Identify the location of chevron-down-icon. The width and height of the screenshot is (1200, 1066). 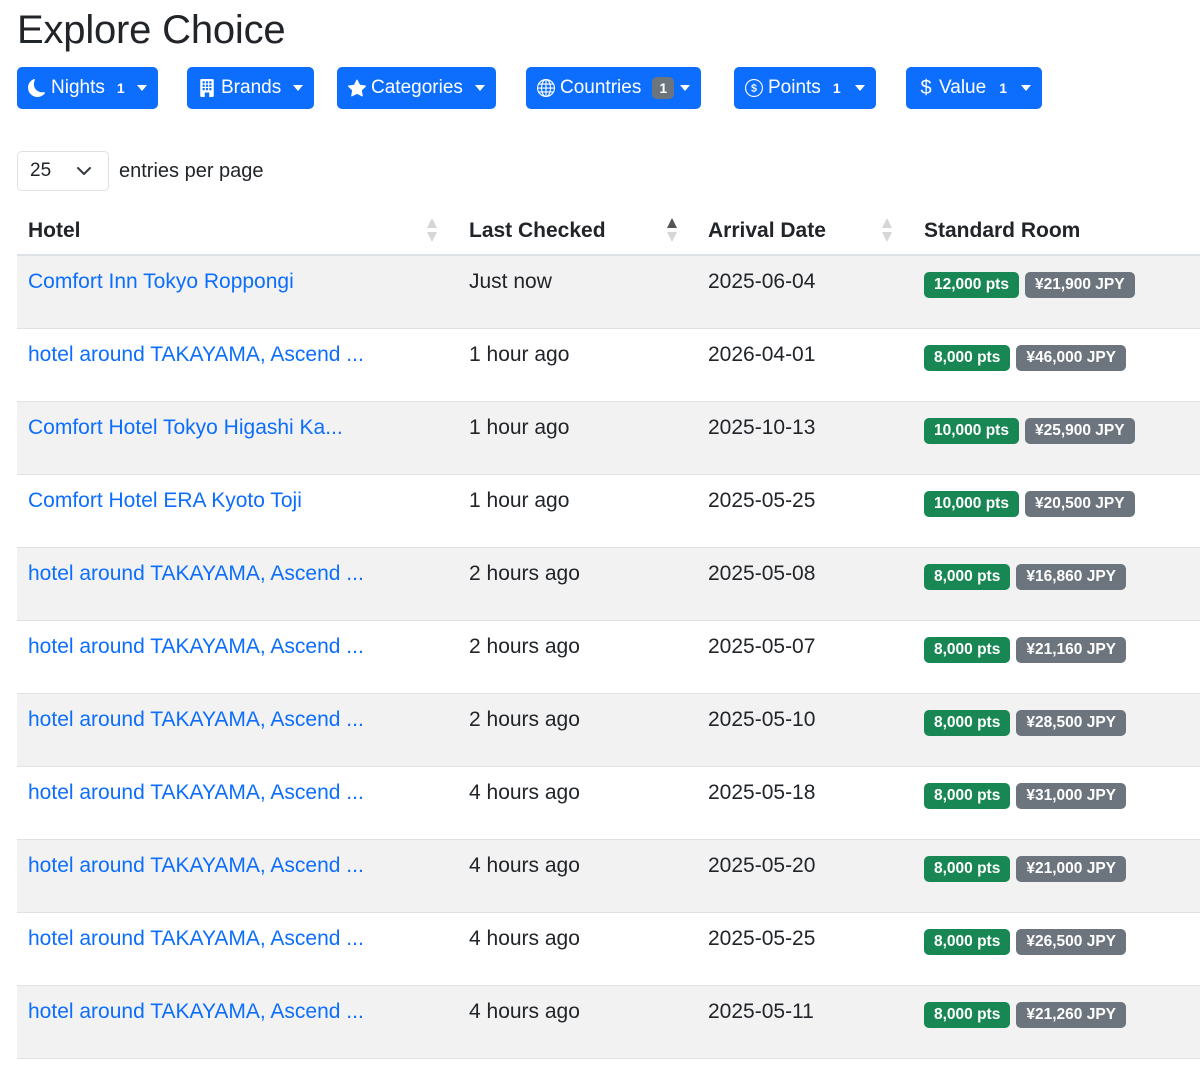
(84, 171).